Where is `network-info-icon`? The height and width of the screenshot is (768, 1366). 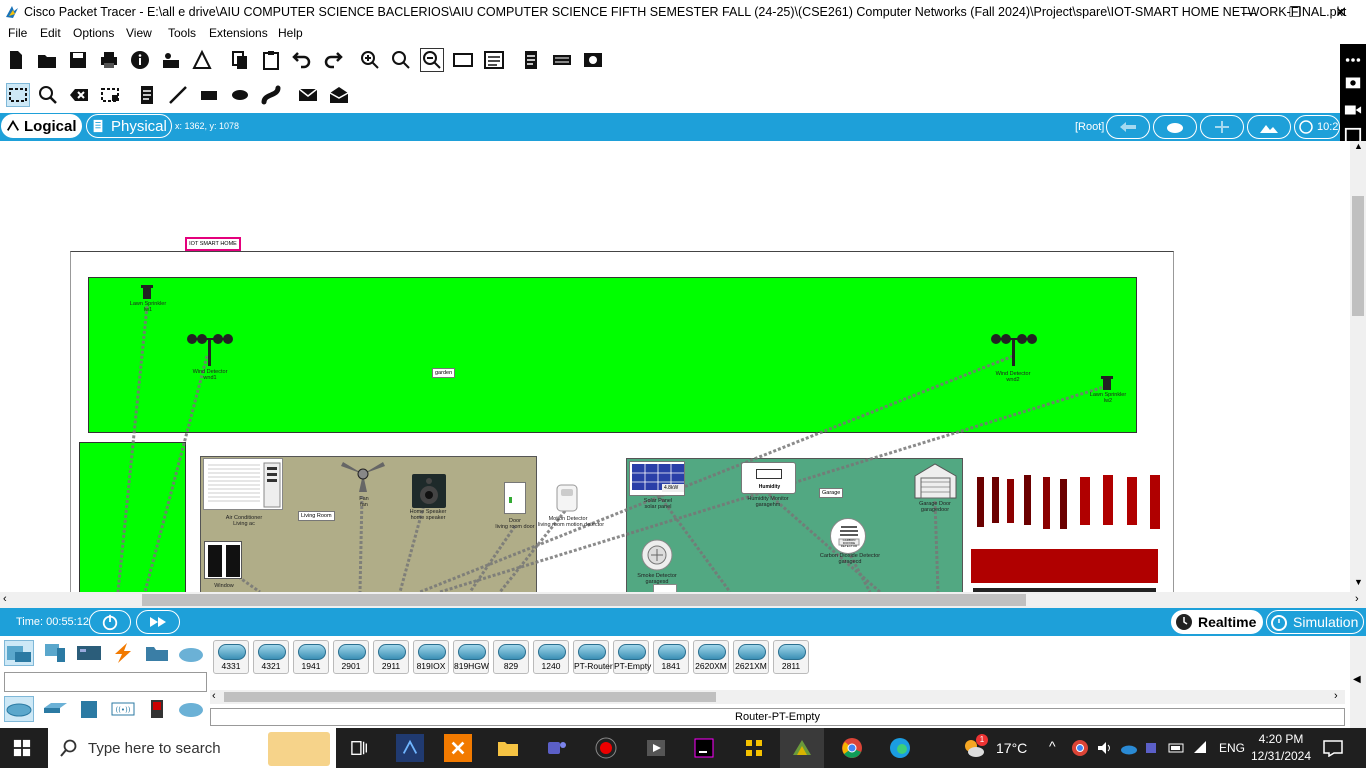
network-info-icon is located at coordinates (171, 60).